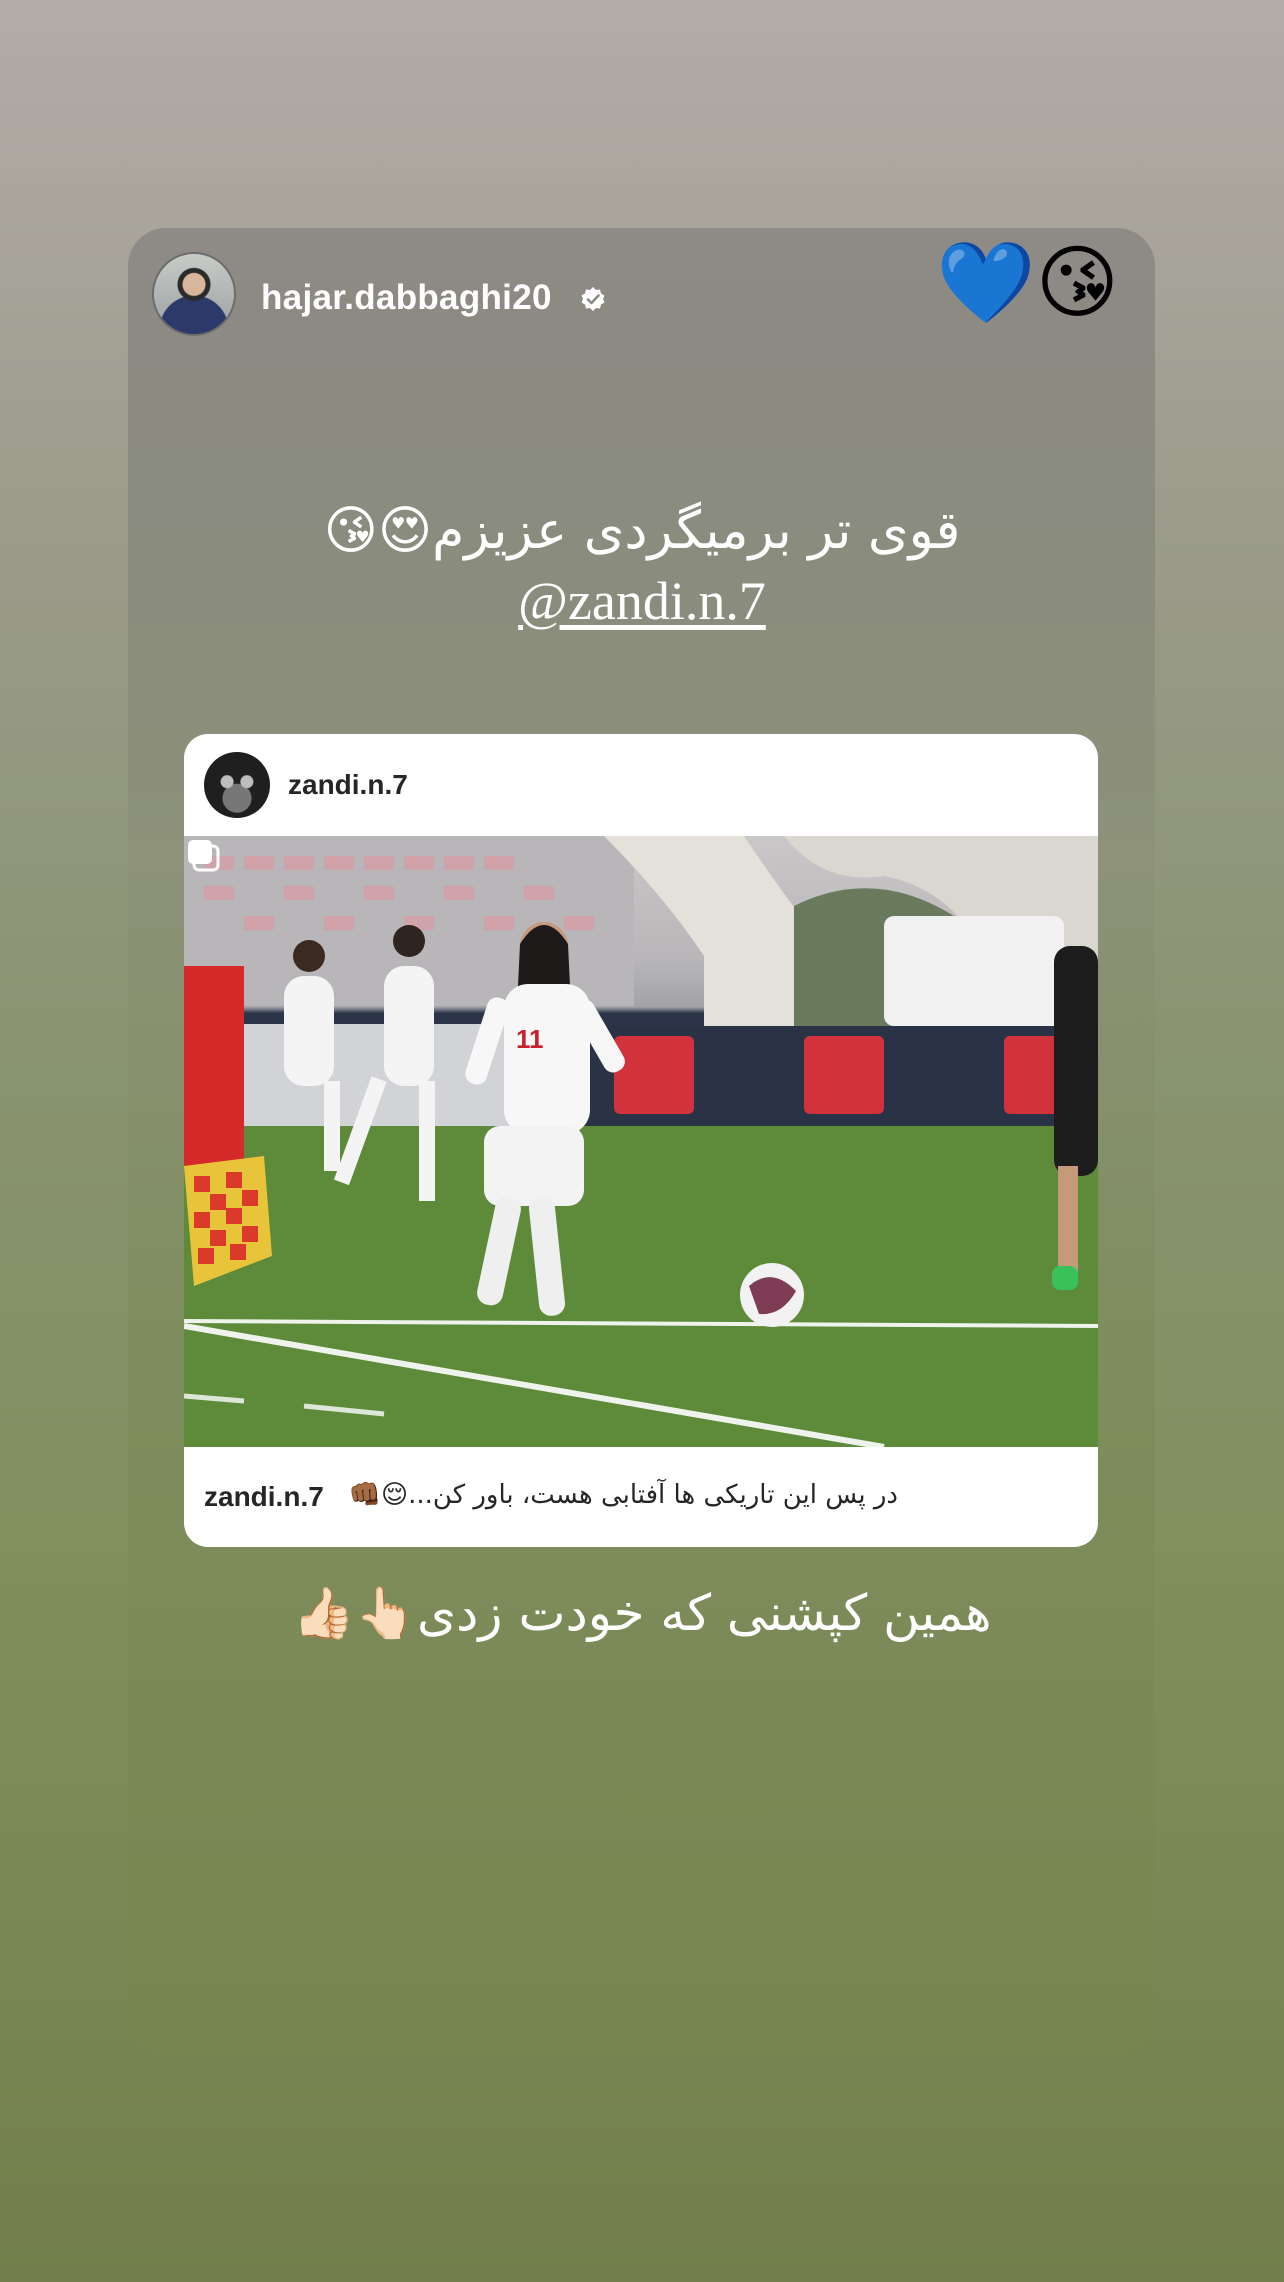  I want to click on story-bottom-caption: همین کپشنی که خودت زدی👆🏻👍🏻, so click(642, 1613).